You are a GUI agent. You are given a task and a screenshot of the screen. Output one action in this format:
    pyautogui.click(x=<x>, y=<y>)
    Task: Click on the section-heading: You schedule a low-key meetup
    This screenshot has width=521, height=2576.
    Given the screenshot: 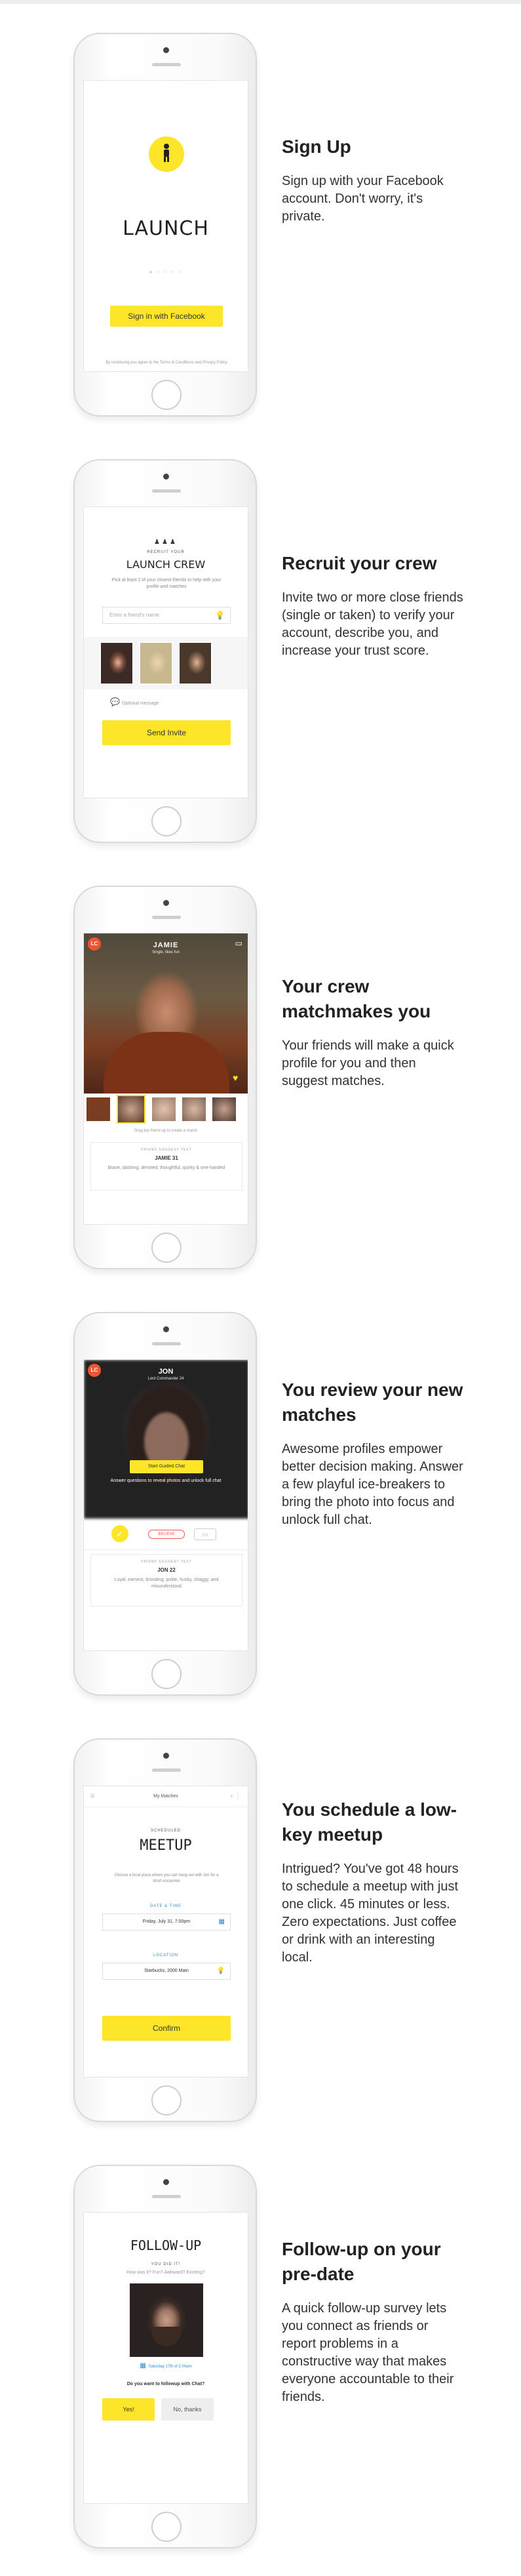 What is the action you would take?
    pyautogui.click(x=369, y=1822)
    